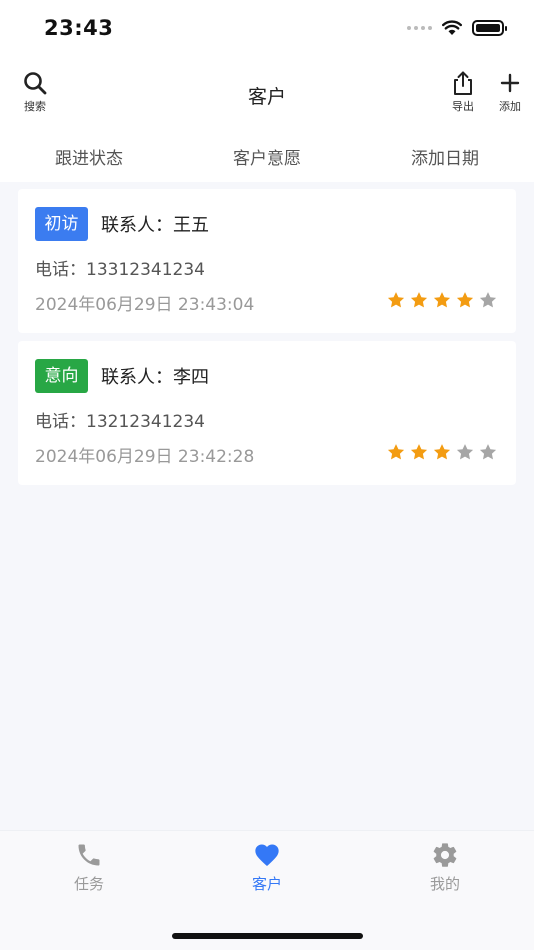 The width and height of the screenshot is (534, 950). I want to click on customer-card-header: 意向 联系人：李四, so click(122, 376).